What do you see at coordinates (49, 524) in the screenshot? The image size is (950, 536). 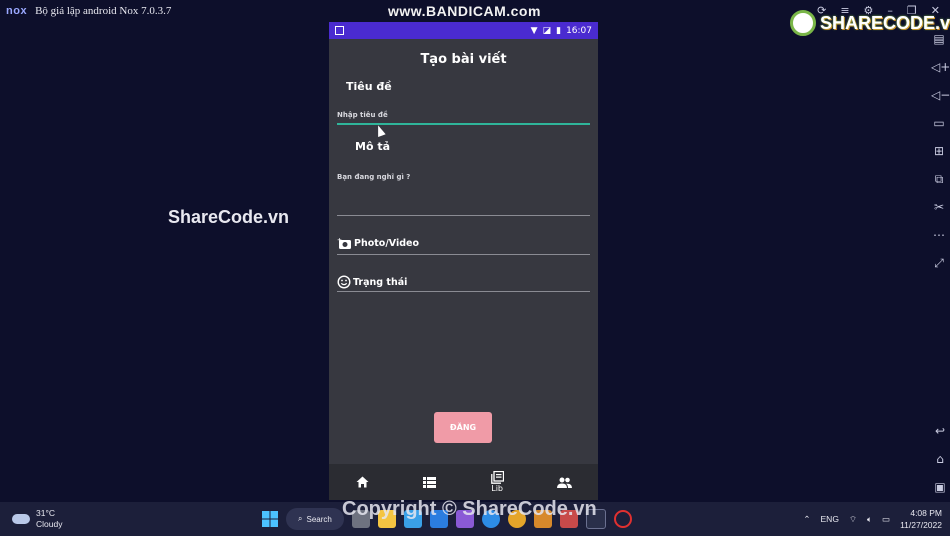 I see `weather-description: Cloudy` at bounding box center [49, 524].